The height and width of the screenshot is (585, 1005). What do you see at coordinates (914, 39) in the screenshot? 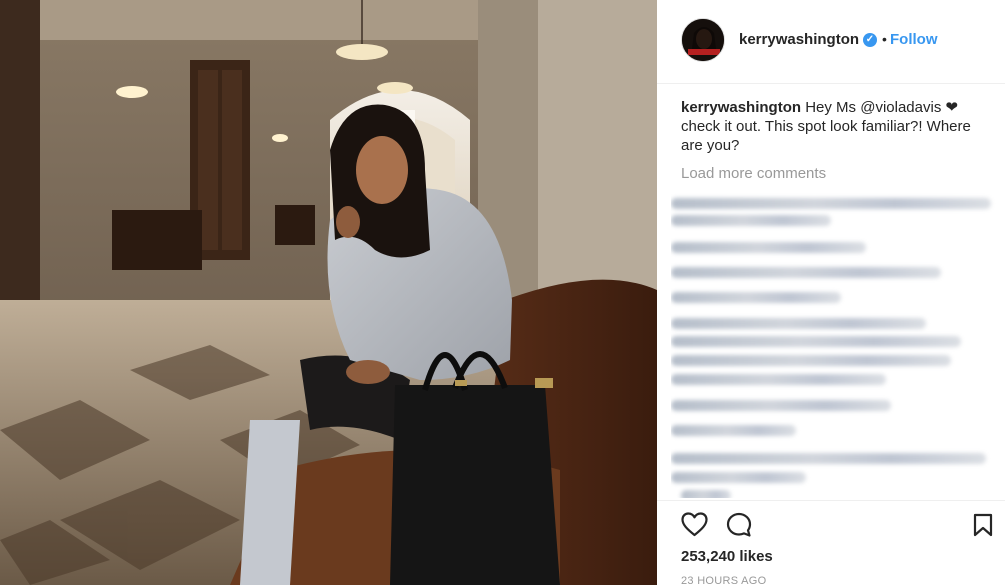
I see `follow-button: Follow` at bounding box center [914, 39].